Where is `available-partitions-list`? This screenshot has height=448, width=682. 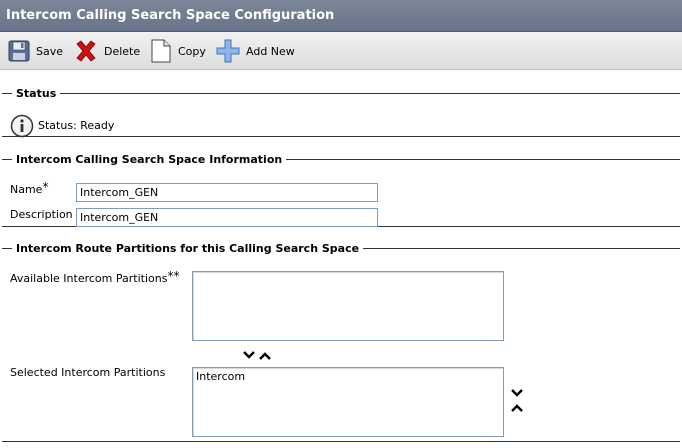 available-partitions-list is located at coordinates (348, 306).